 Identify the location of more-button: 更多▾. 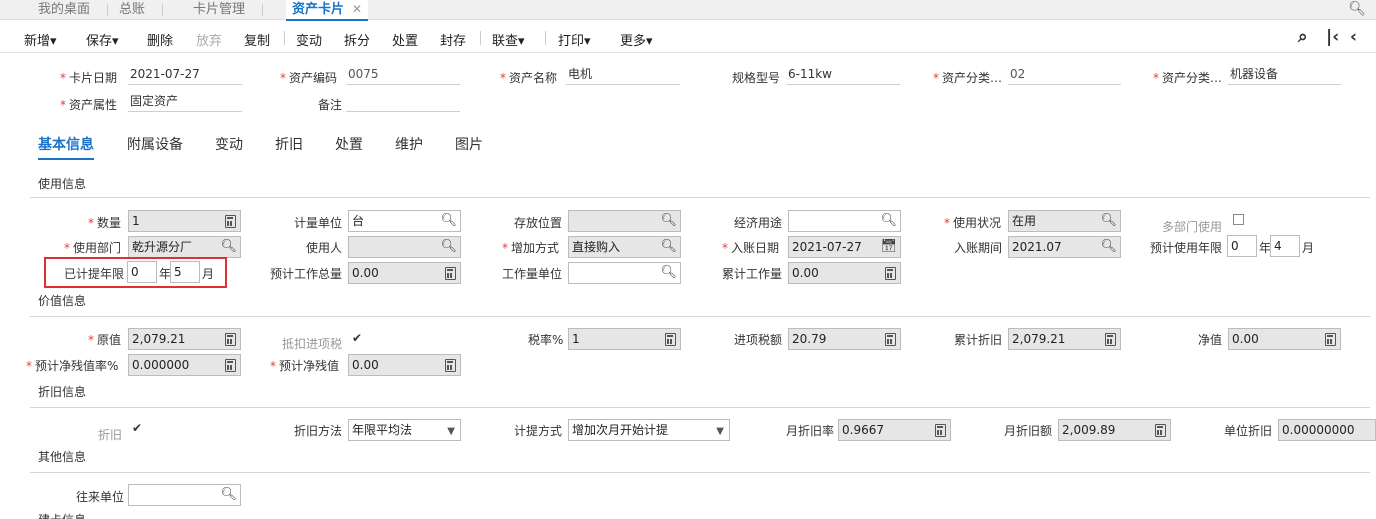
(636, 39).